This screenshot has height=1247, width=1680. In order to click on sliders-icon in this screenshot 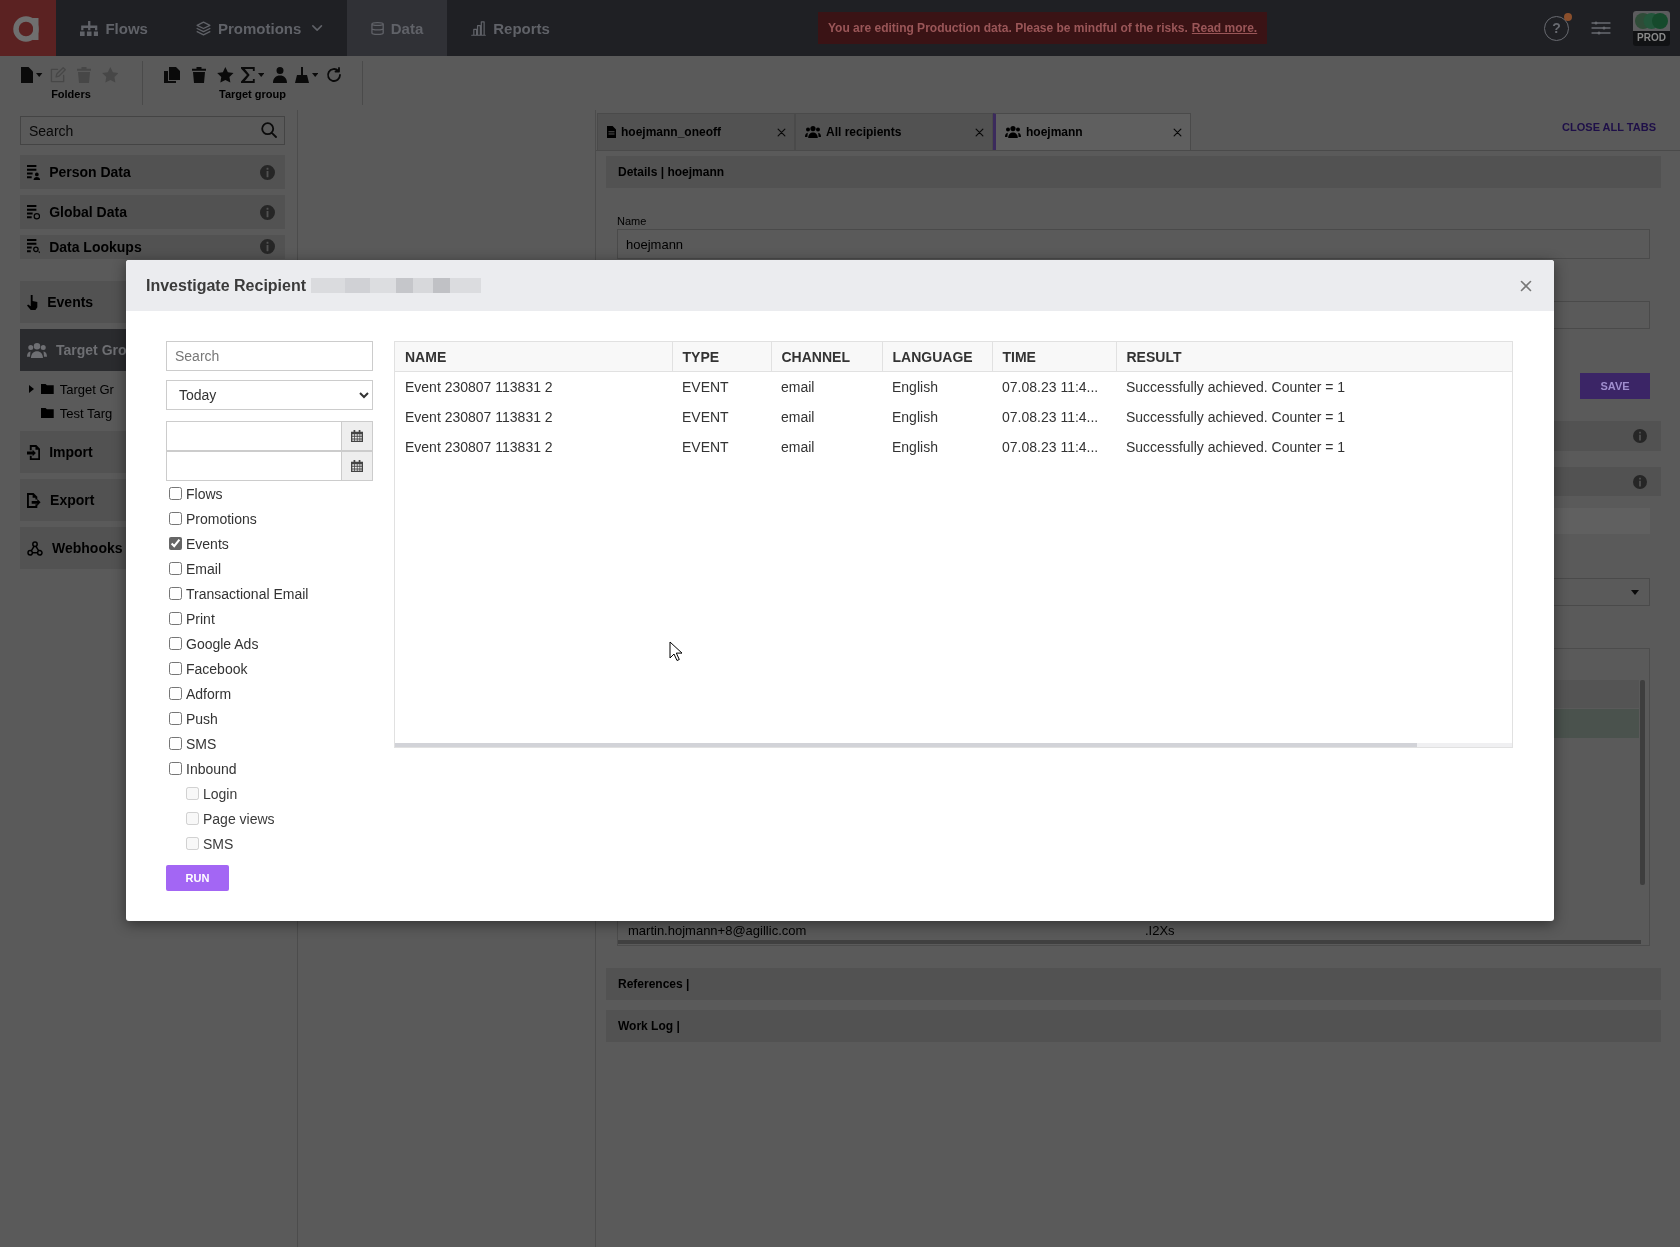, I will do `click(1601, 28)`.